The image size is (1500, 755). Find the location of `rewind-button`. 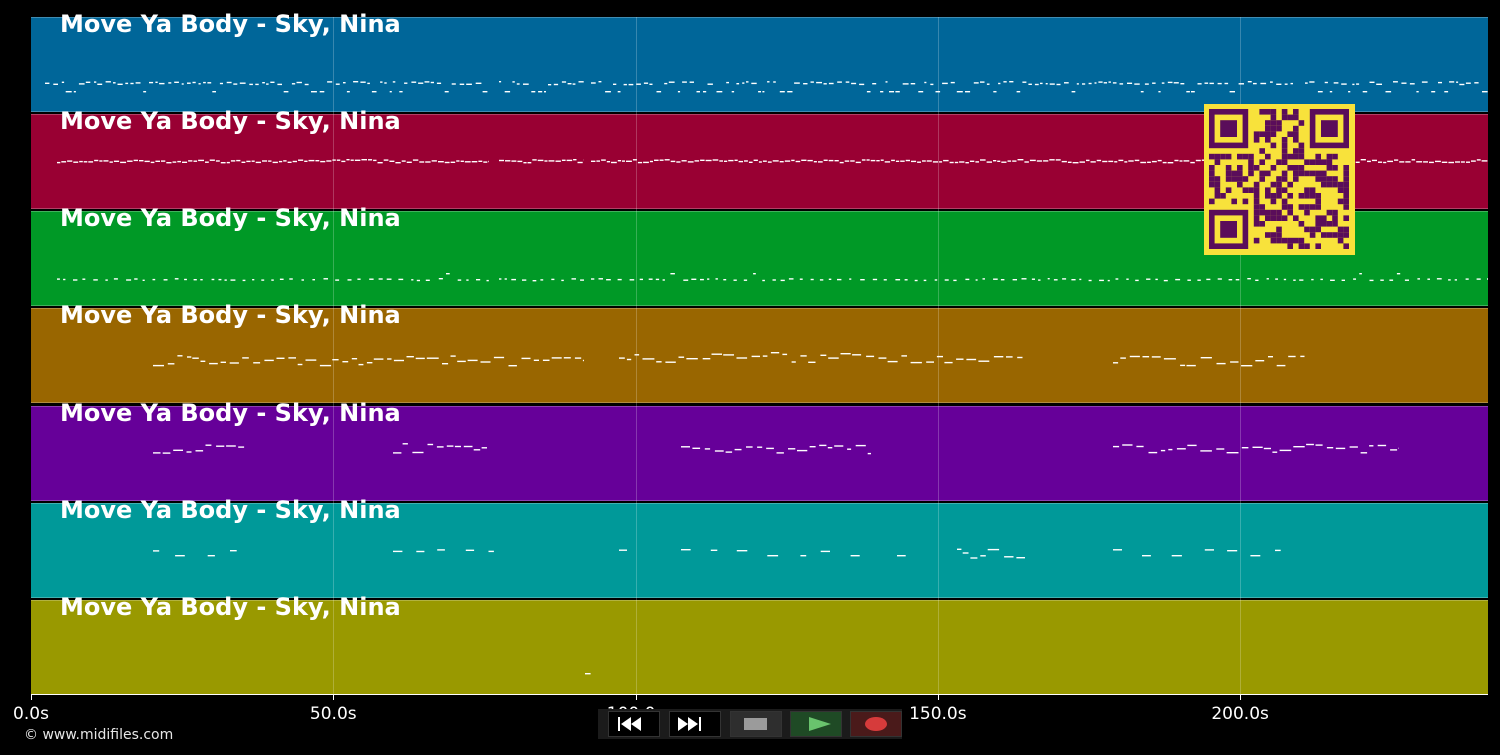

rewind-button is located at coordinates (634, 724).